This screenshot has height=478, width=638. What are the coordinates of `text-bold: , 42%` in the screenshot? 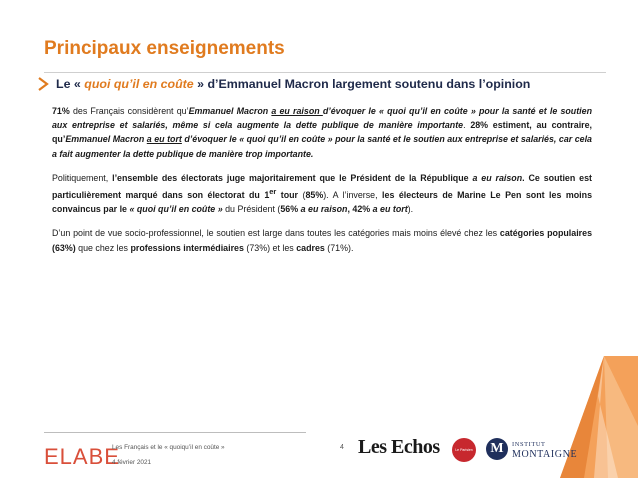 It's located at (360, 209).